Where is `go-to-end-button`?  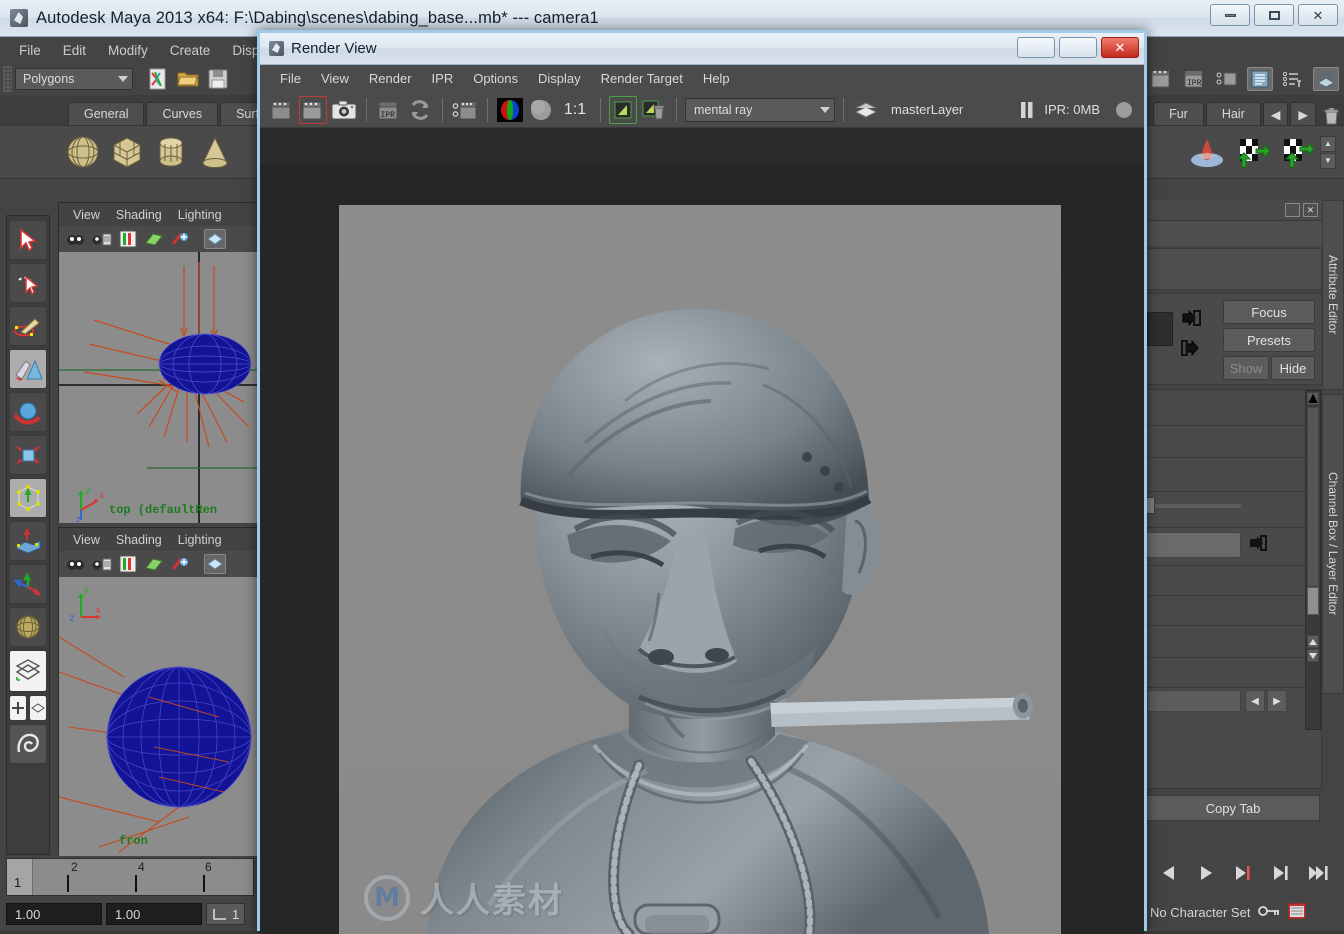
go-to-end-button is located at coordinates (1319, 873).